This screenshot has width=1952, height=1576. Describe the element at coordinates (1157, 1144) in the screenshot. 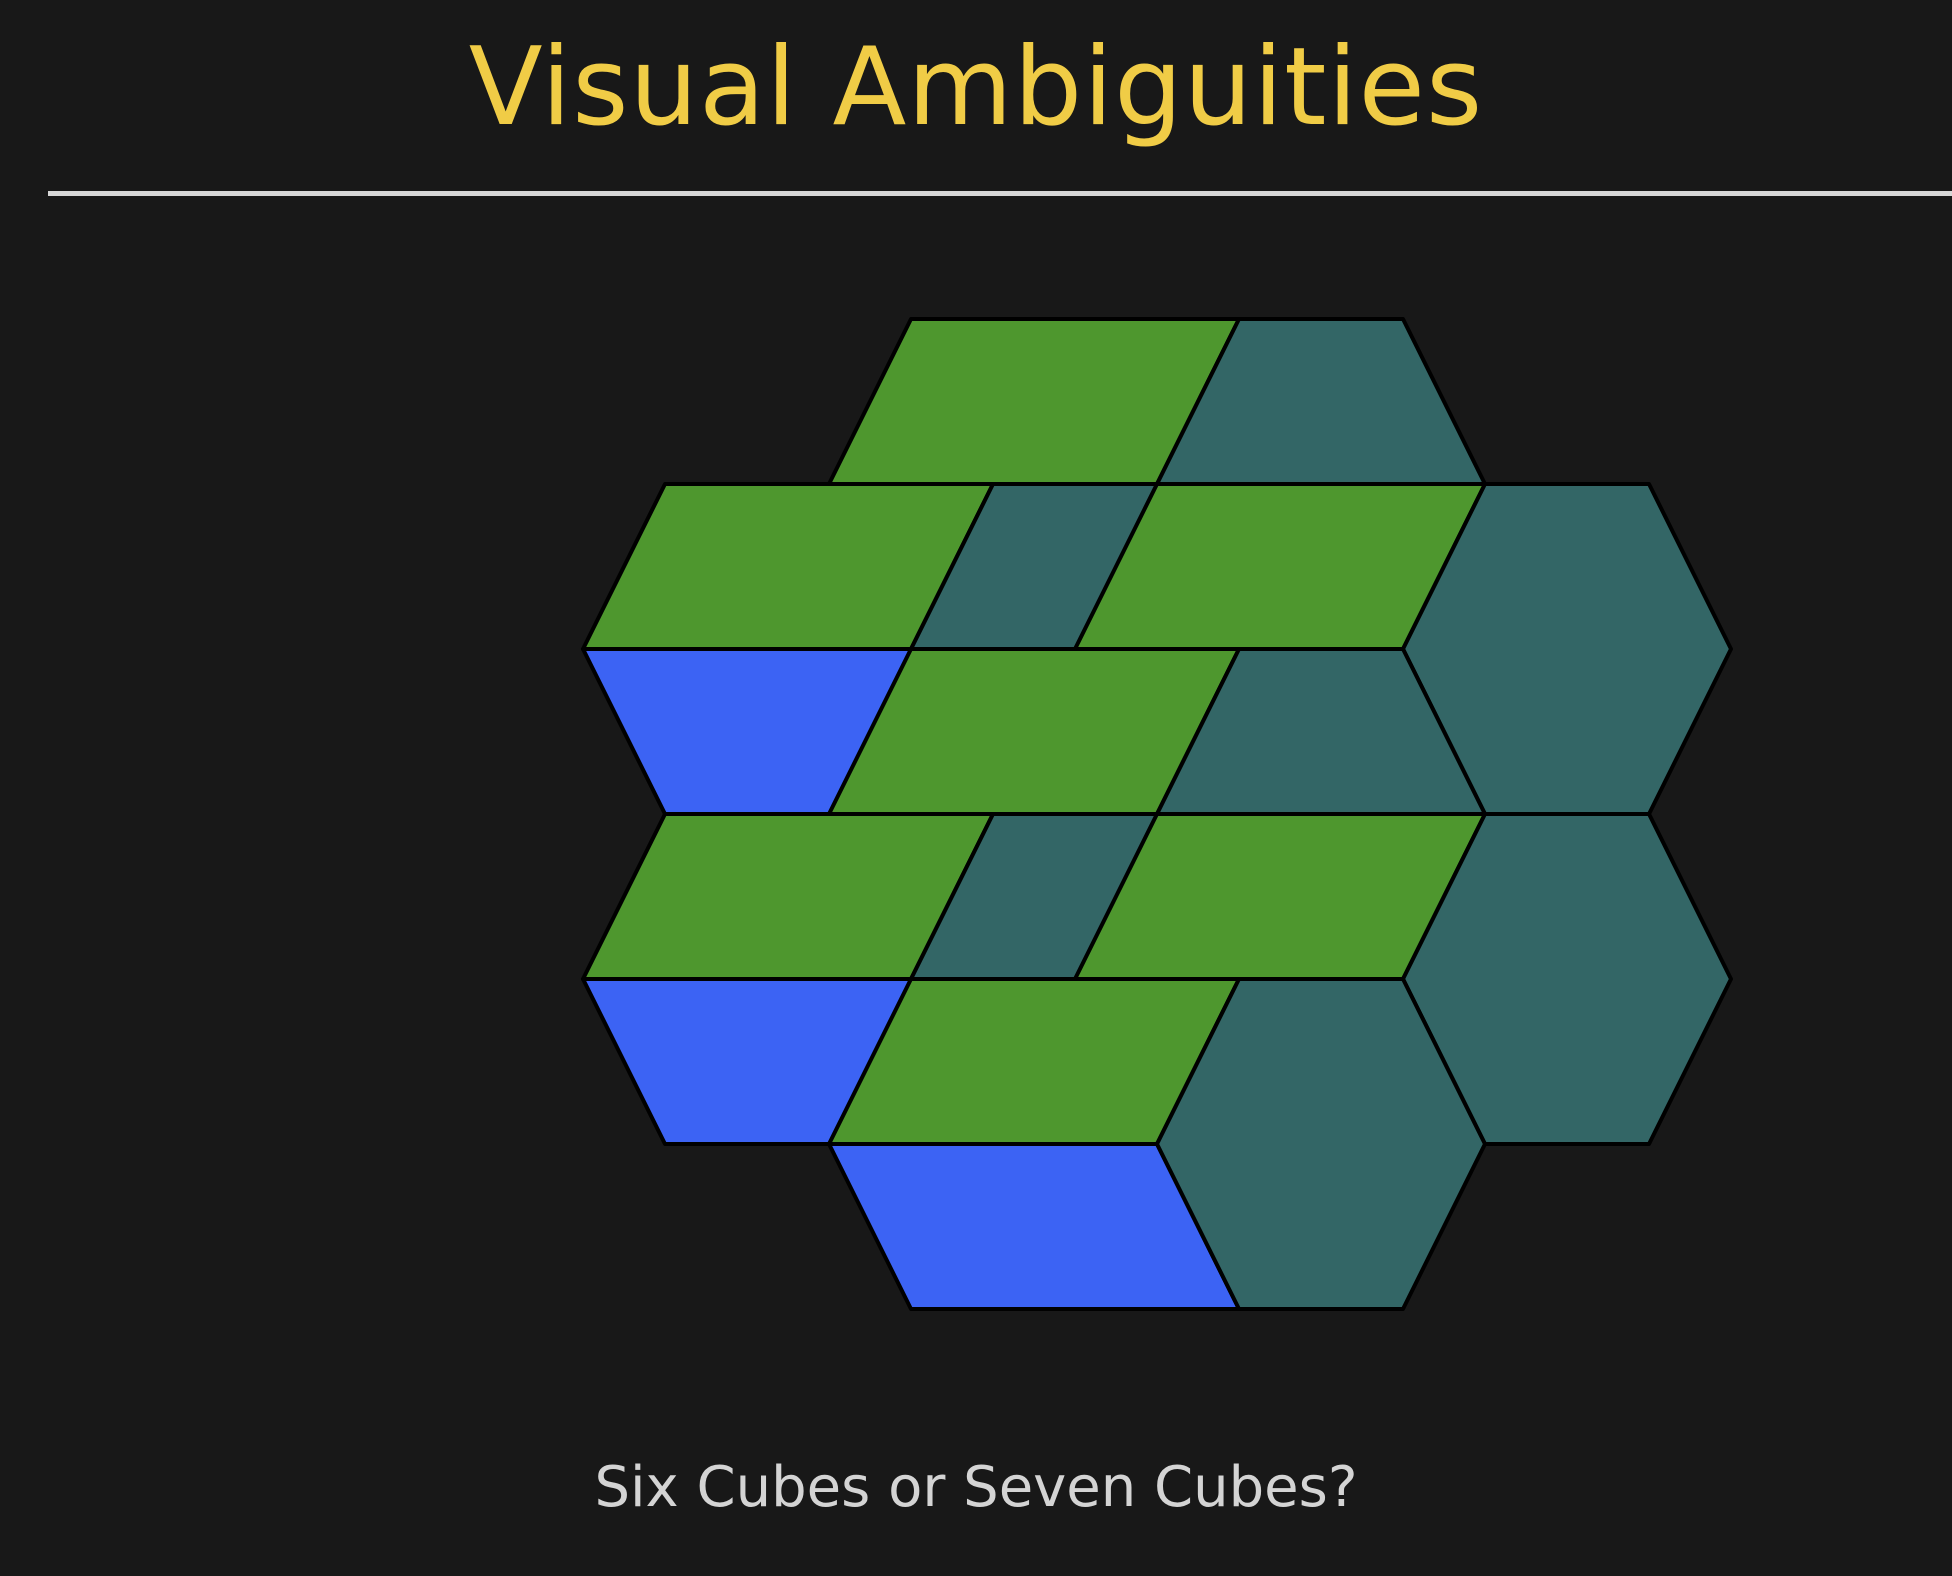

I see `cube-lower-center` at that location.